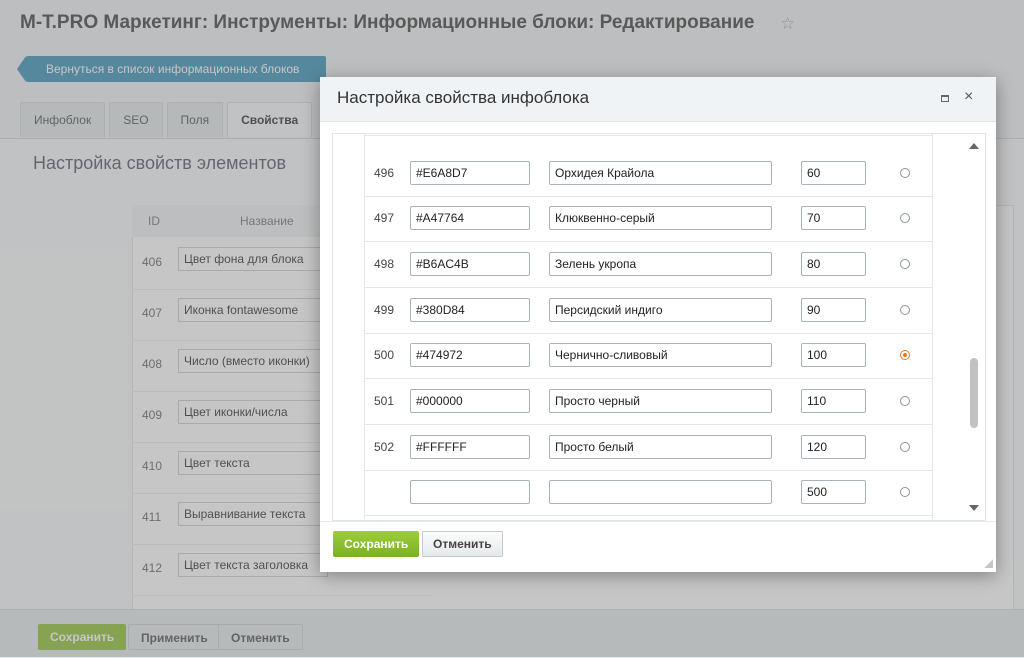 The image size is (1024, 658). I want to click on value-id: 501, so click(384, 401).